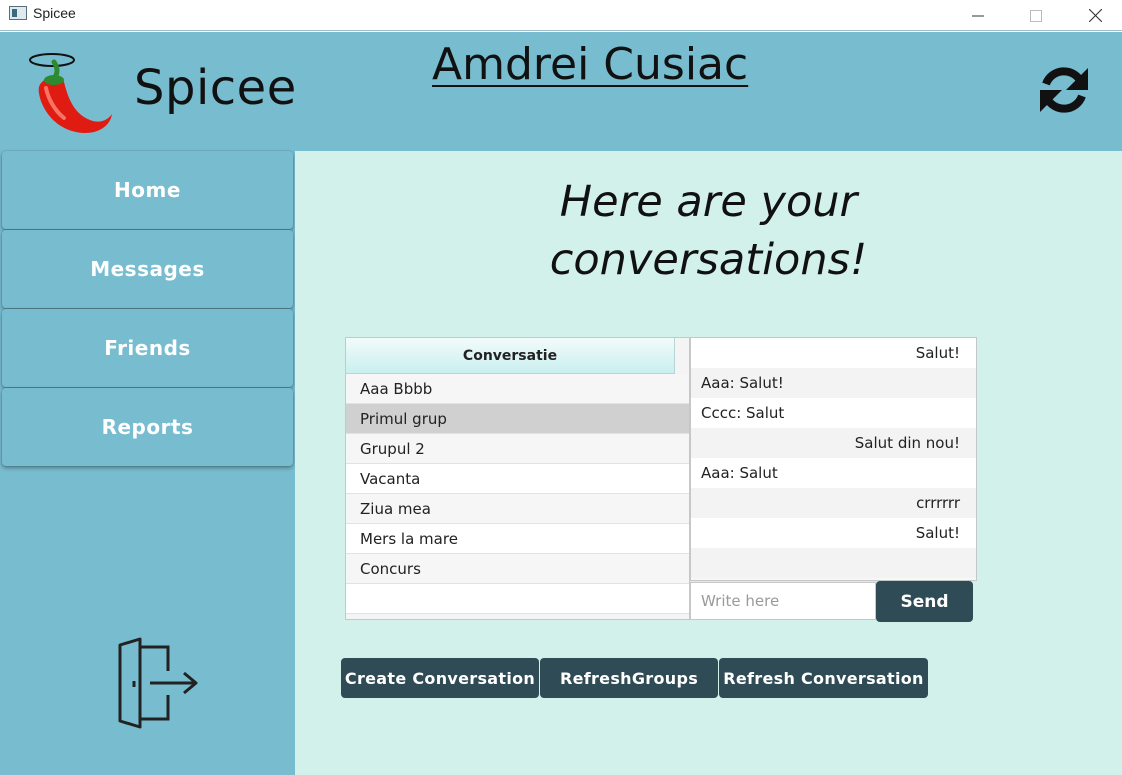 The width and height of the screenshot is (1122, 775). I want to click on message-item: Aaa: Salut, so click(833, 473).